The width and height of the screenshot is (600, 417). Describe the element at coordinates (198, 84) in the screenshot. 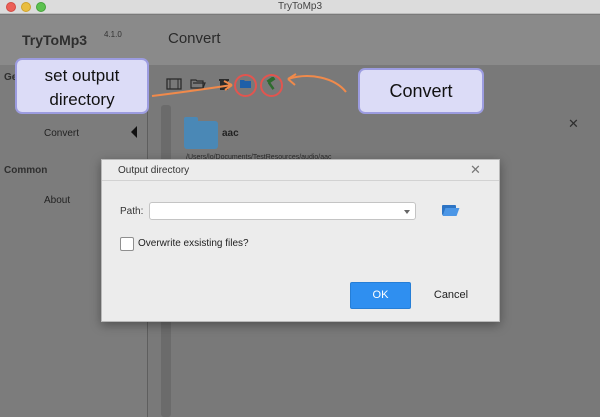

I see `open-folder-icon` at that location.